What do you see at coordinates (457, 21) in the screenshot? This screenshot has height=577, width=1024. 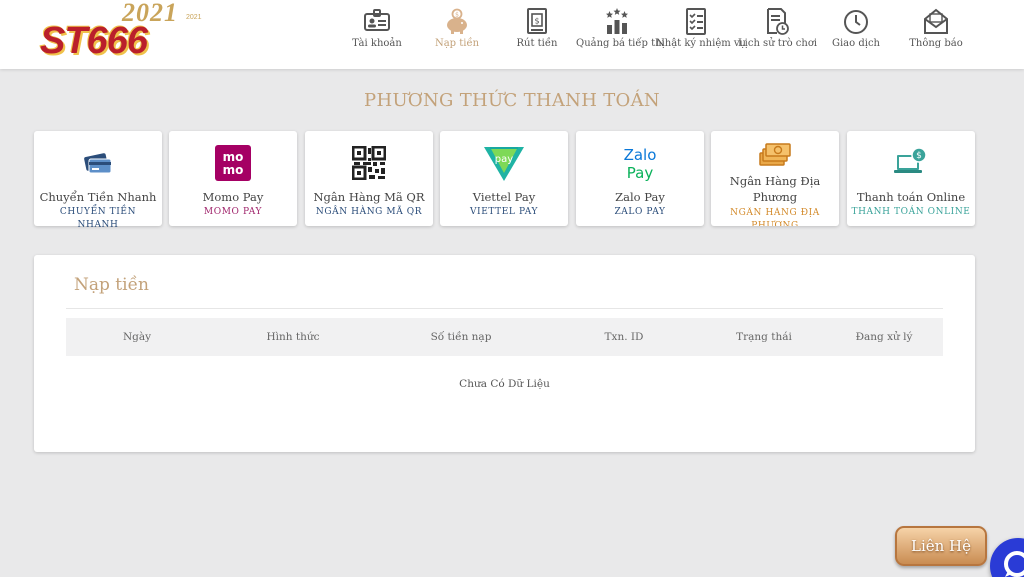 I see `piggy-bank-icon: $` at bounding box center [457, 21].